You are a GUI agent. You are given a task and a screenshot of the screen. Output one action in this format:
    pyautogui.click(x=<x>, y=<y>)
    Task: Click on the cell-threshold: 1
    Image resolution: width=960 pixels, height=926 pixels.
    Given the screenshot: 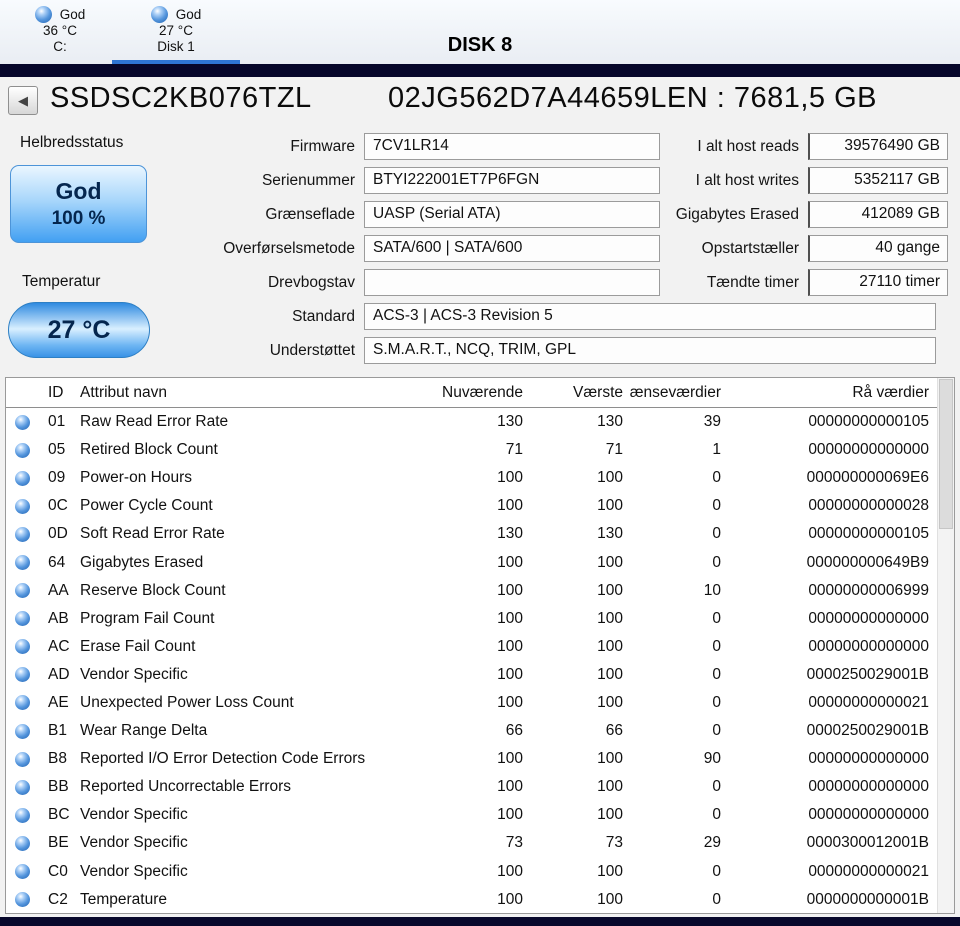 What is the action you would take?
    pyautogui.click(x=716, y=450)
    